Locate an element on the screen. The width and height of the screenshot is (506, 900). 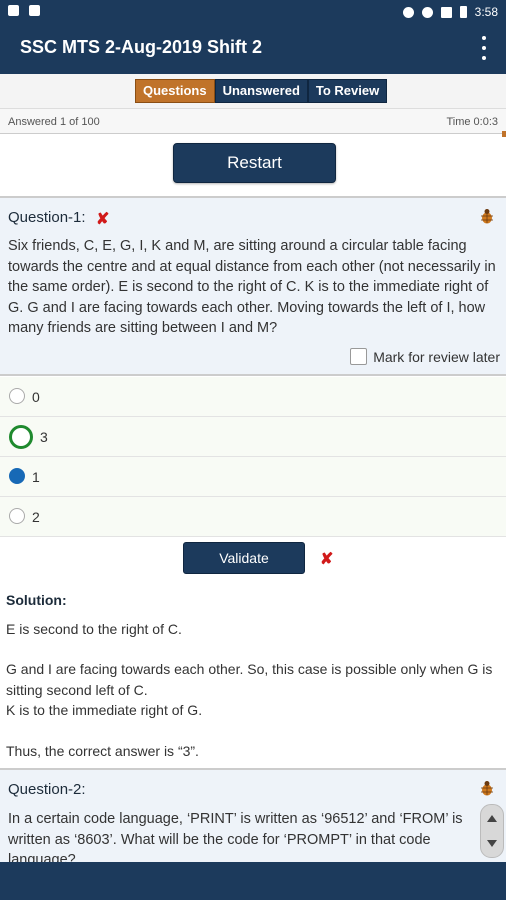
scroll-up-icon is located at coordinates (492, 818).